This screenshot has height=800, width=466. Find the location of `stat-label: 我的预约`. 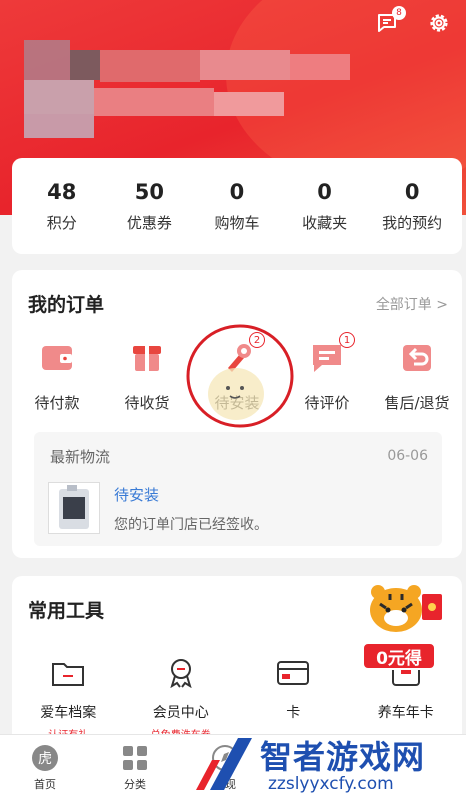

stat-label: 我的预约 is located at coordinates (412, 222).